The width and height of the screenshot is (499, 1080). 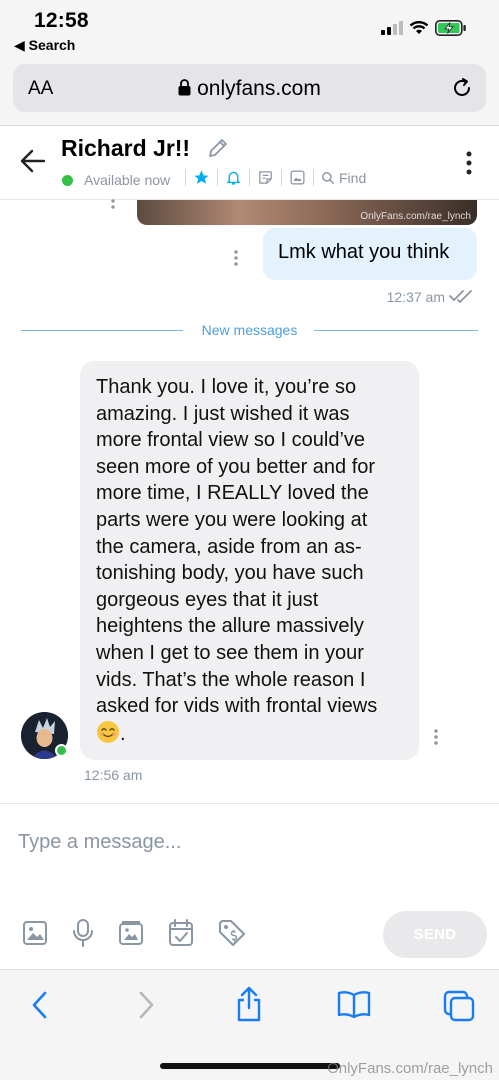 What do you see at coordinates (370, 254) in the screenshot?
I see `outgoing-message: Lmk what you think` at bounding box center [370, 254].